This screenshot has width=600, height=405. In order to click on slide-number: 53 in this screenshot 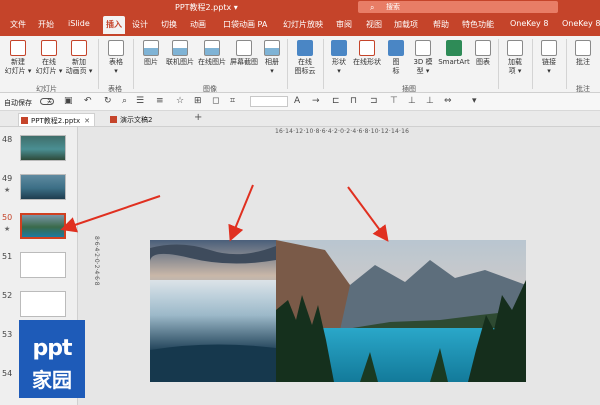, I will do `click(7, 334)`.